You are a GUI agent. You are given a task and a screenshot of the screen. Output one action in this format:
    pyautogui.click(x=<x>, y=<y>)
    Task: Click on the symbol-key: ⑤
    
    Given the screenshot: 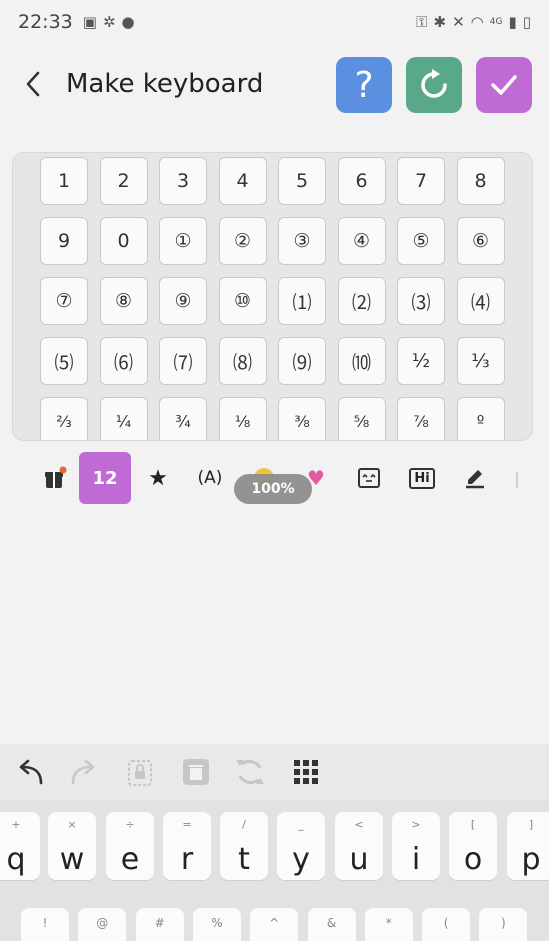 What is the action you would take?
    pyautogui.click(x=421, y=241)
    